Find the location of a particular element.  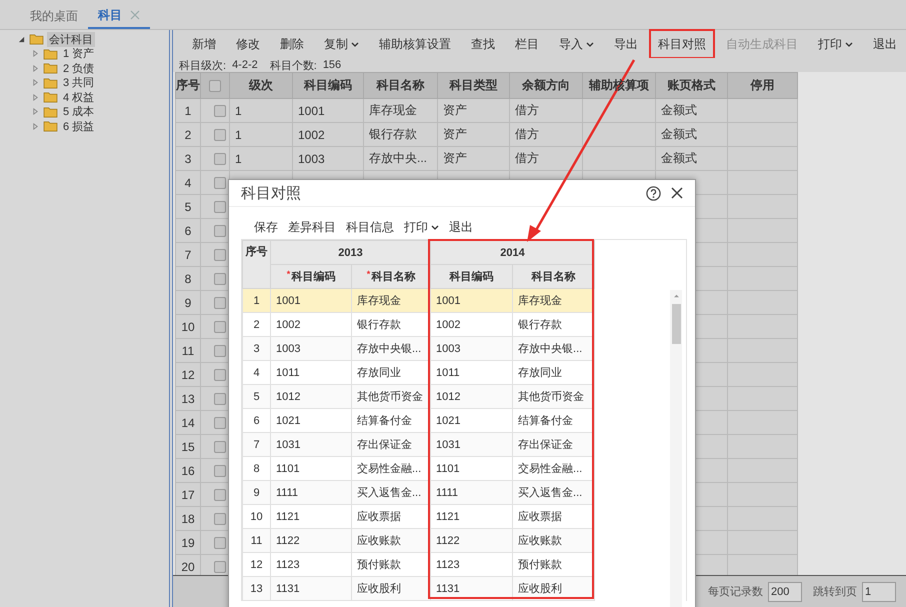

tree-item: 6 损益 is located at coordinates (78, 126).